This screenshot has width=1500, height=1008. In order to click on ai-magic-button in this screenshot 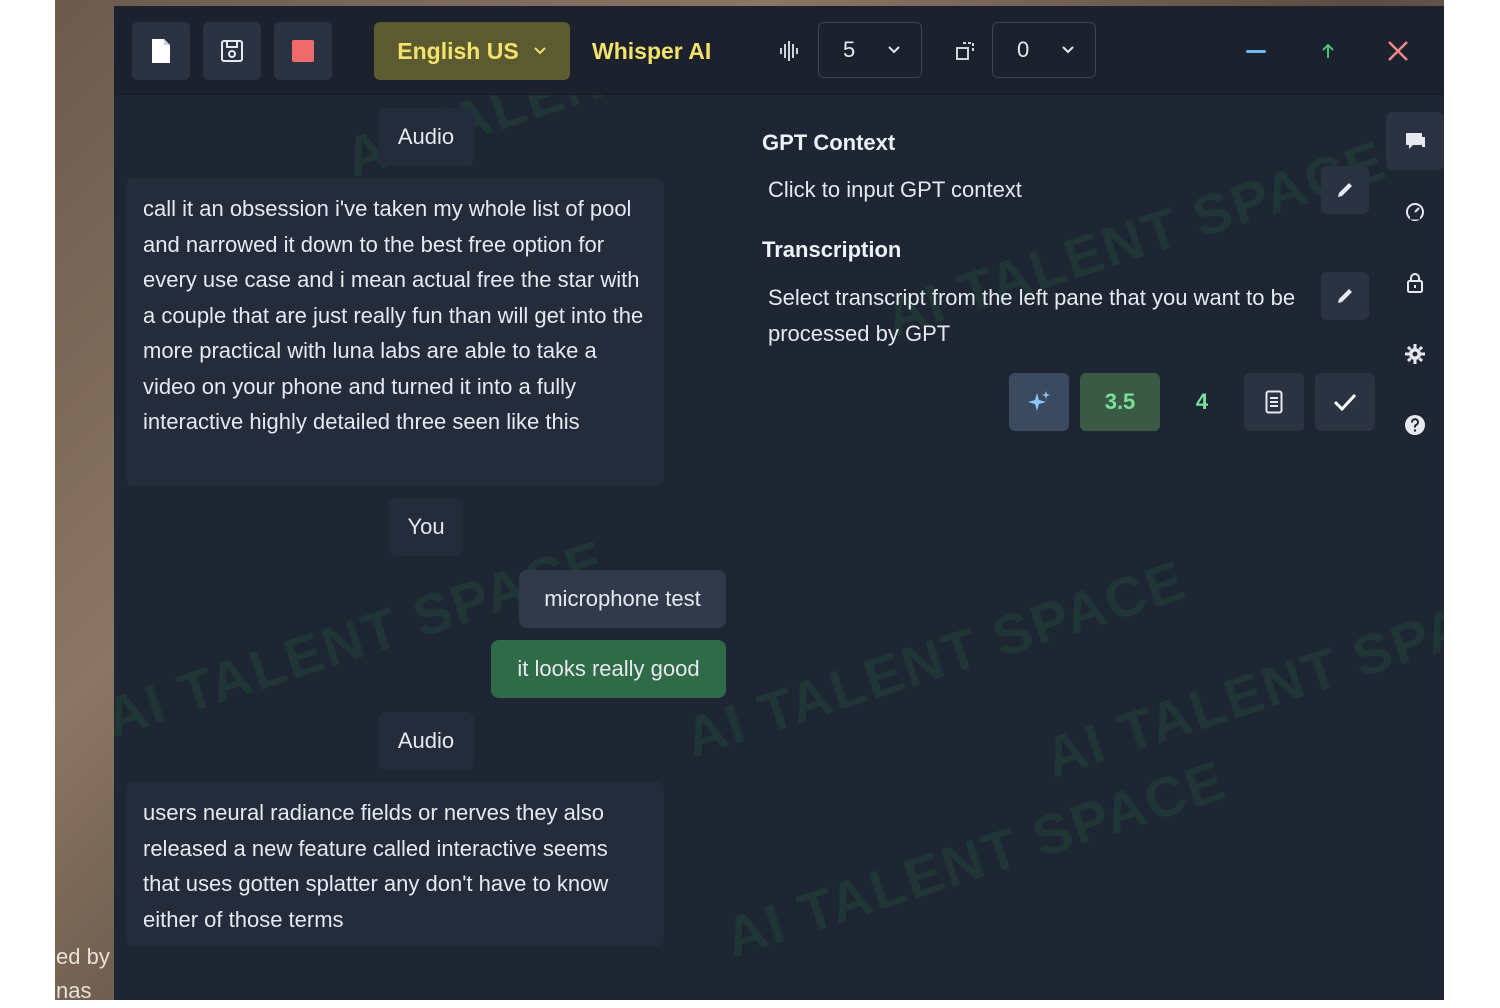, I will do `click(1039, 402)`.